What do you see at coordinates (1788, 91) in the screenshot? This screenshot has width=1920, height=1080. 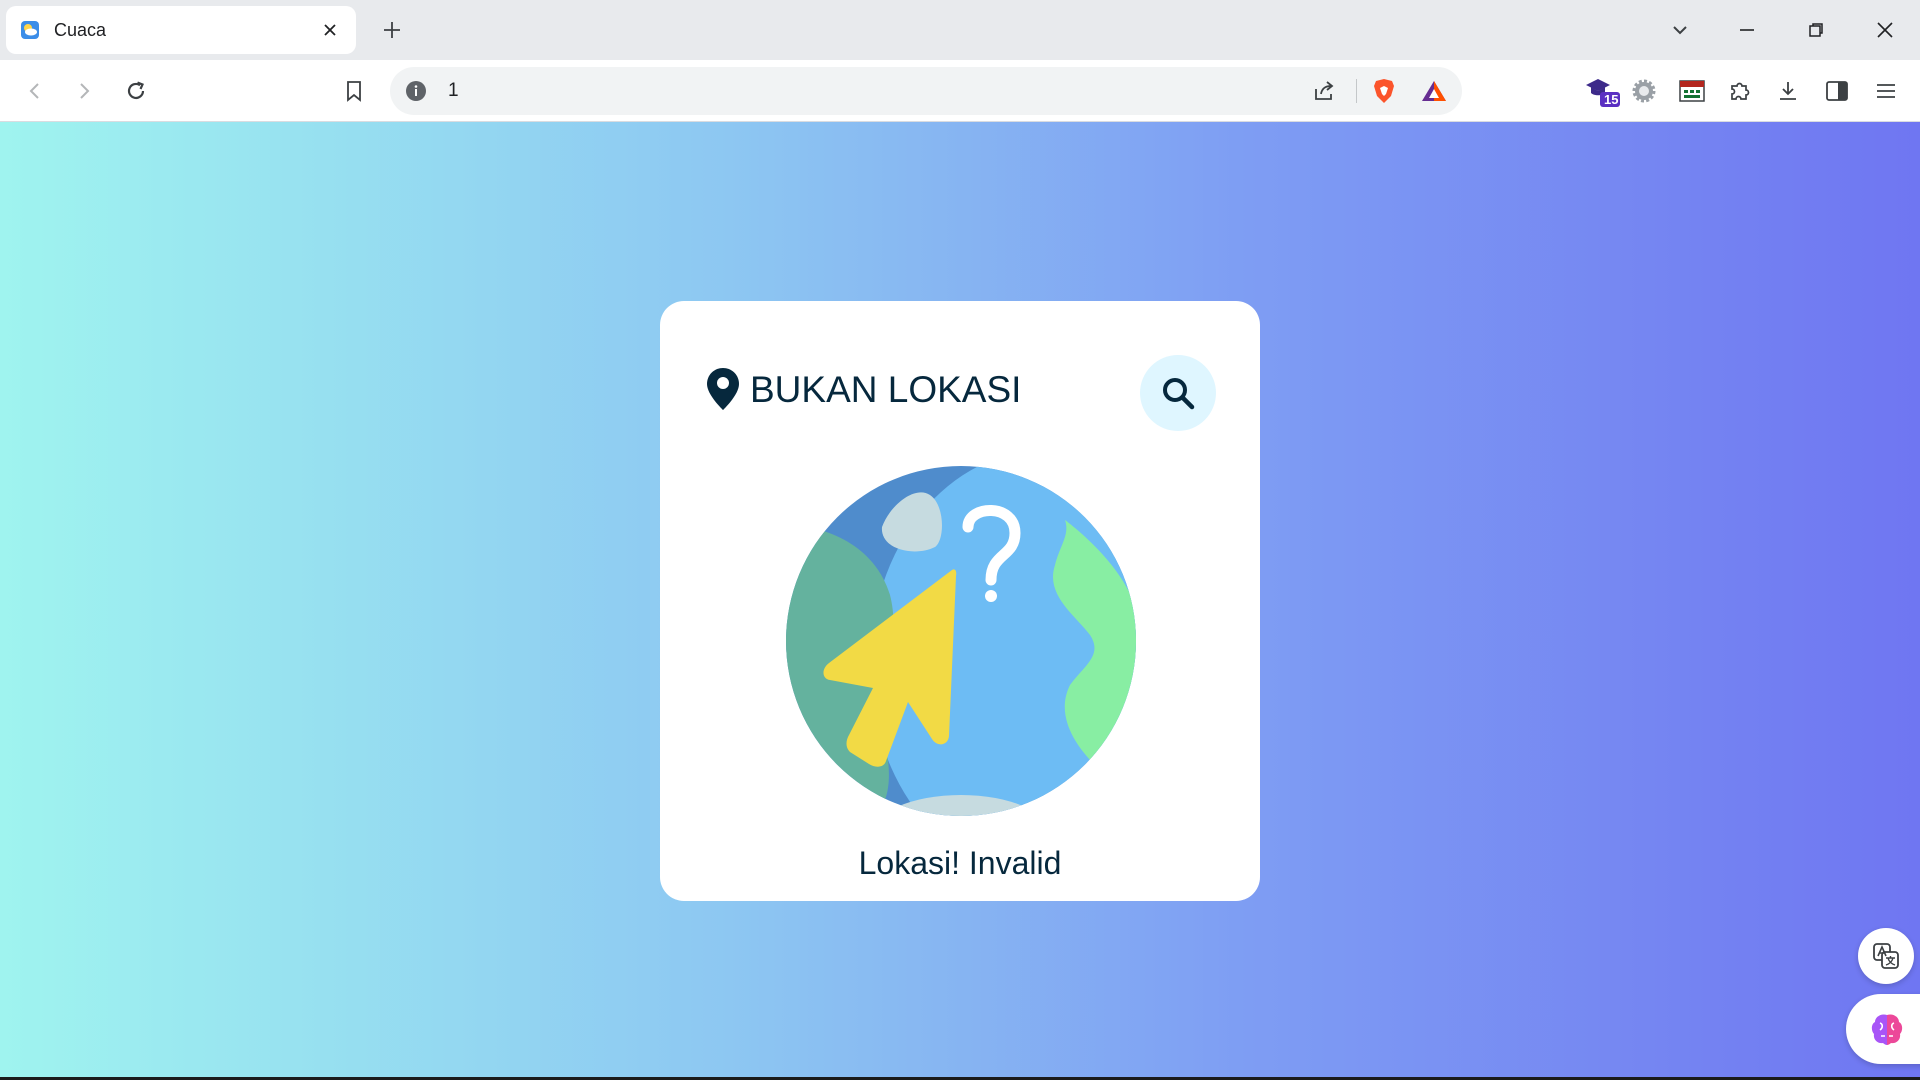 I see `download-icon` at bounding box center [1788, 91].